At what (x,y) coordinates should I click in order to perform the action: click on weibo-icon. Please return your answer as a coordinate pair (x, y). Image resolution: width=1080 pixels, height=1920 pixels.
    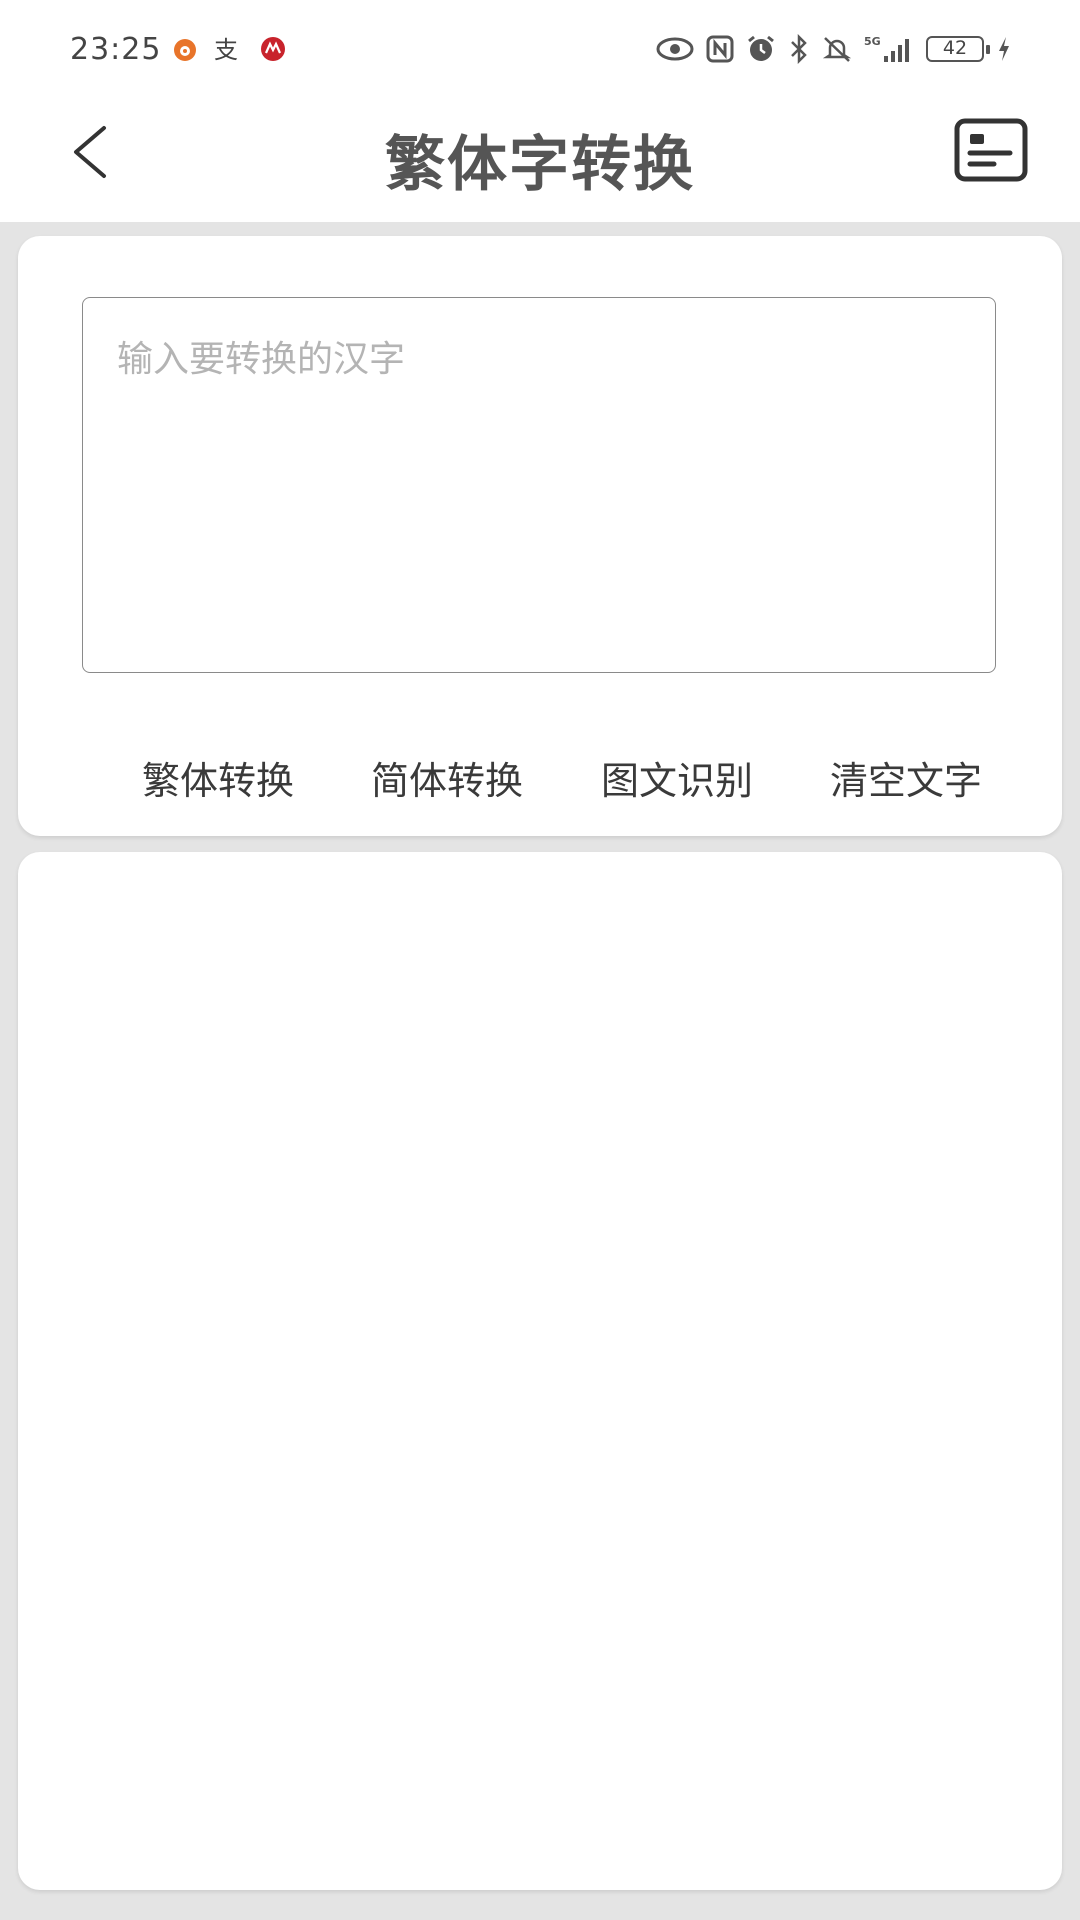
    Looking at the image, I should click on (185, 50).